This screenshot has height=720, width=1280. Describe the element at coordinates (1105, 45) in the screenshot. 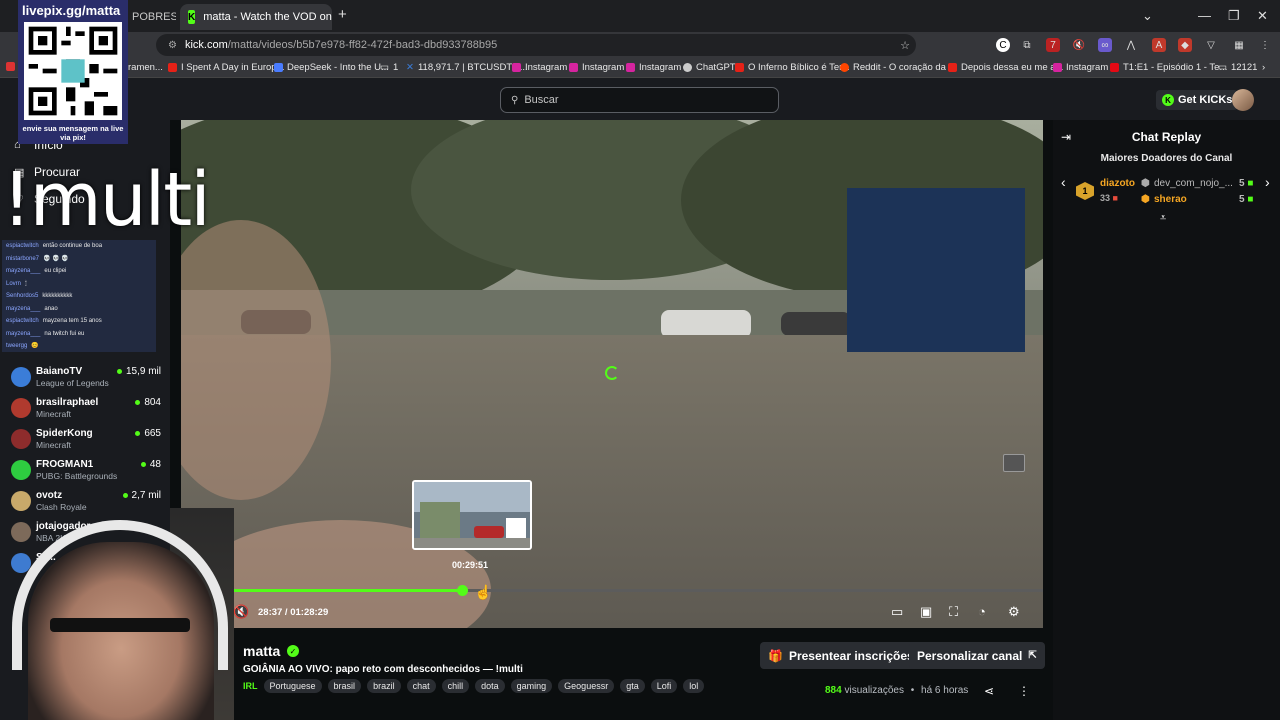

I see `extension-icon: ∞` at that location.